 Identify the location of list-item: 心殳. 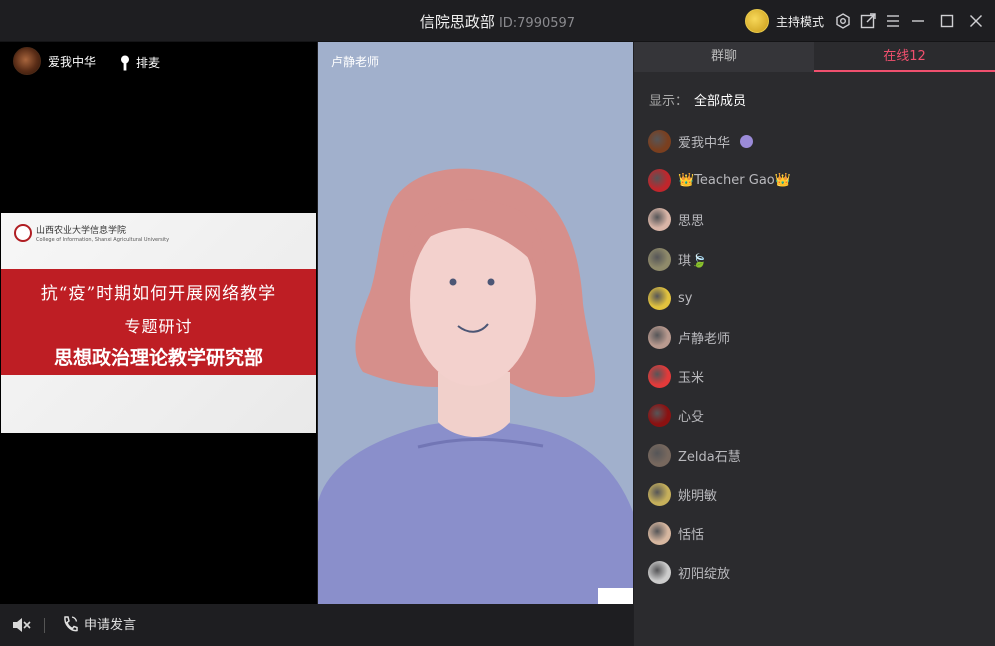
(813, 415).